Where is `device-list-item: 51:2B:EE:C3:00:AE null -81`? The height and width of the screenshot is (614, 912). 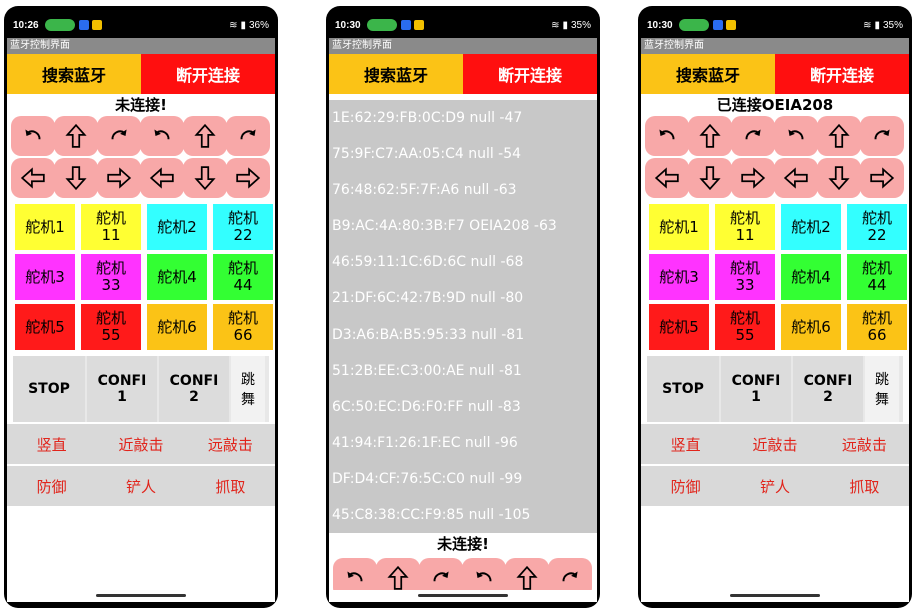 device-list-item: 51:2B:EE:C3:00:AE null -81 is located at coordinates (463, 371).